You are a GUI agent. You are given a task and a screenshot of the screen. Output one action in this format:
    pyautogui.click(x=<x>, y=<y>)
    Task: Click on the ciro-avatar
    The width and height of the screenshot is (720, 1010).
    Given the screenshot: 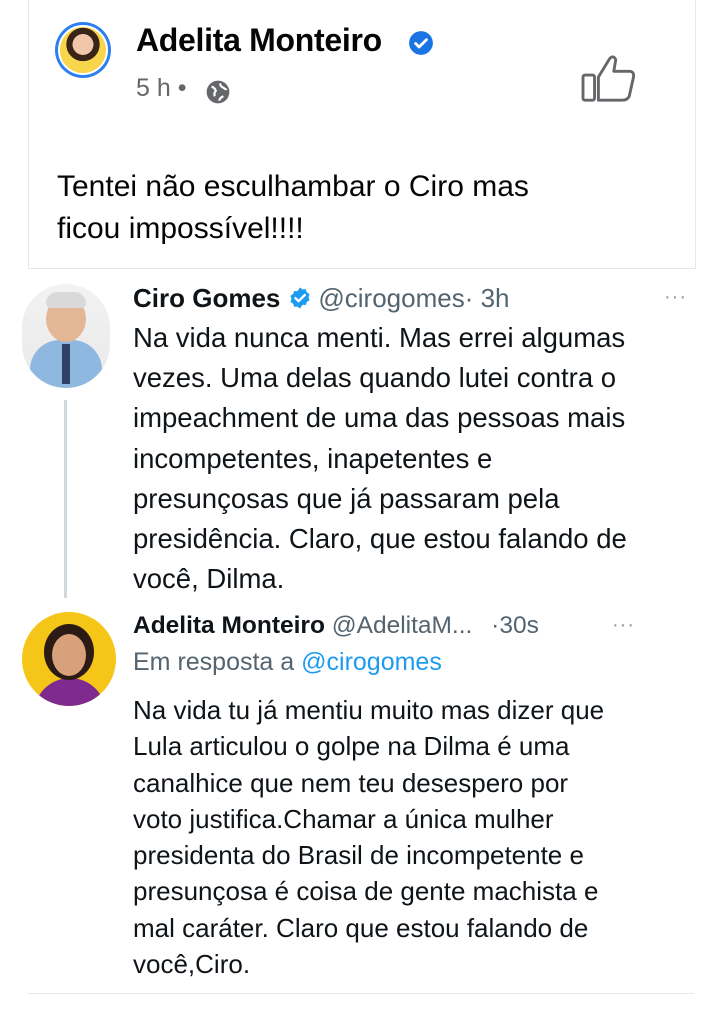 What is the action you would take?
    pyautogui.click(x=66, y=336)
    